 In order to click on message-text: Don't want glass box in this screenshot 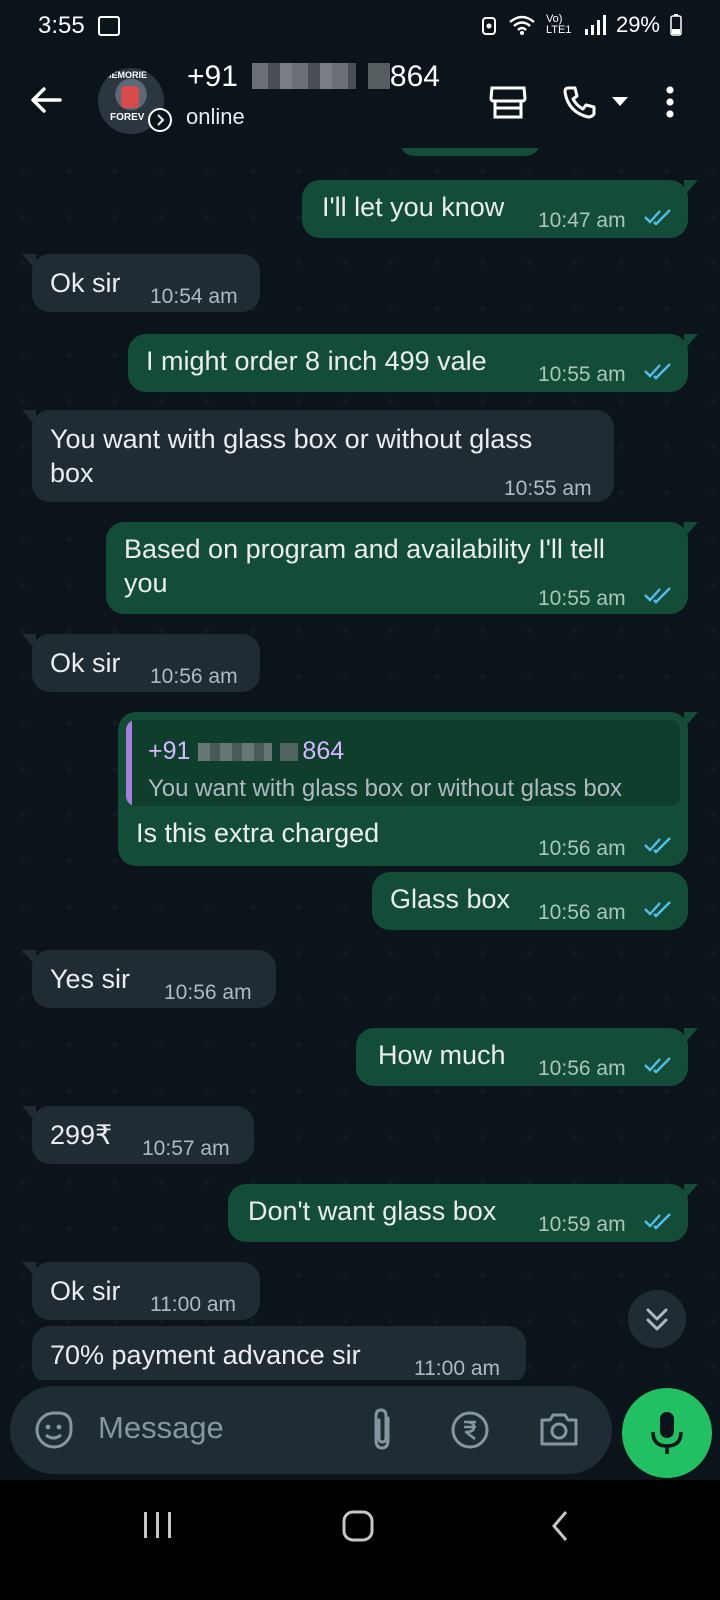, I will do `click(372, 1211)`.